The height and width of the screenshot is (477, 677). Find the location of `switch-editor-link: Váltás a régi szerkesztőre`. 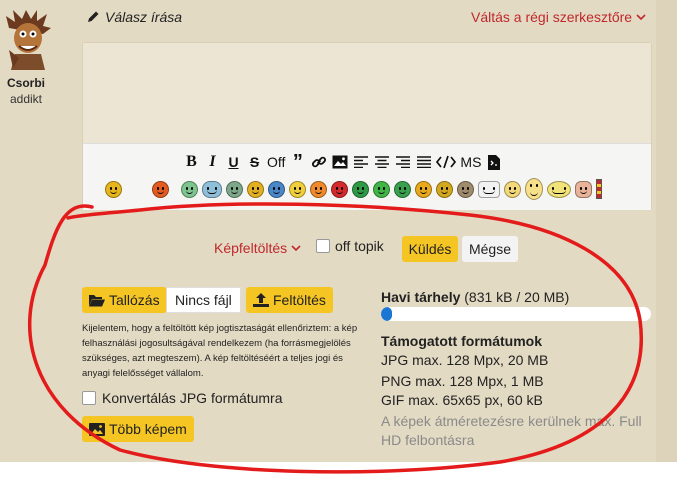

switch-editor-link: Váltás a régi szerkesztőre is located at coordinates (558, 17).